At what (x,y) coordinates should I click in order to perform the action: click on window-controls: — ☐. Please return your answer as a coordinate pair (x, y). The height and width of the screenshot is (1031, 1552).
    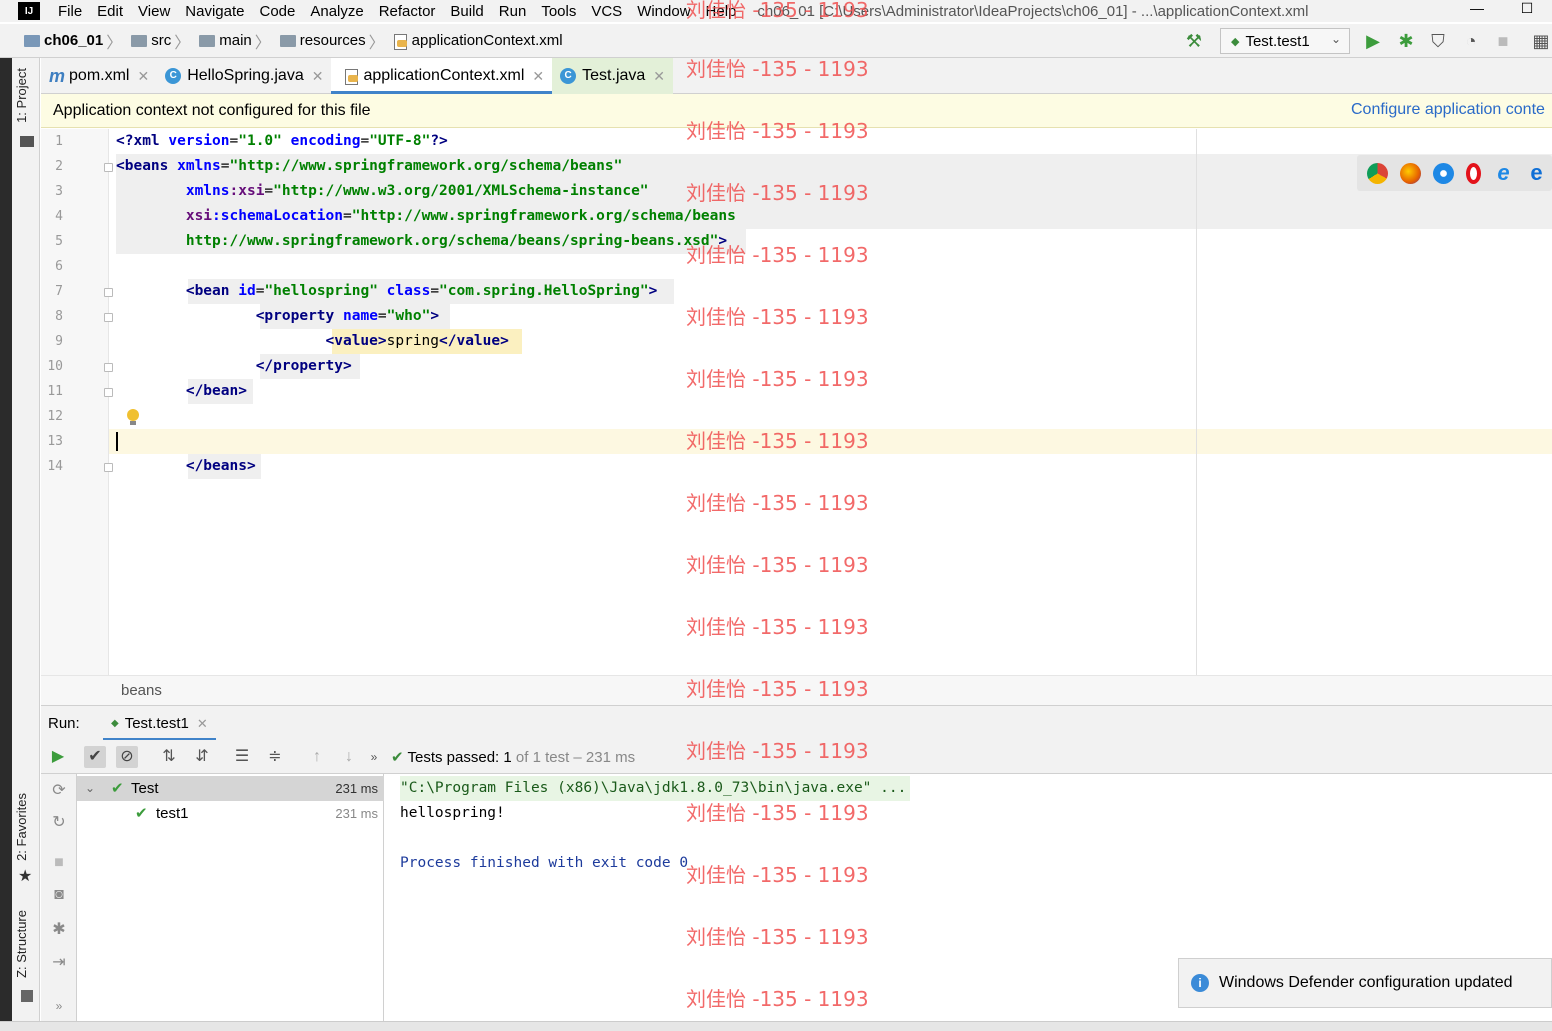
    Looking at the image, I should click on (1502, 8).